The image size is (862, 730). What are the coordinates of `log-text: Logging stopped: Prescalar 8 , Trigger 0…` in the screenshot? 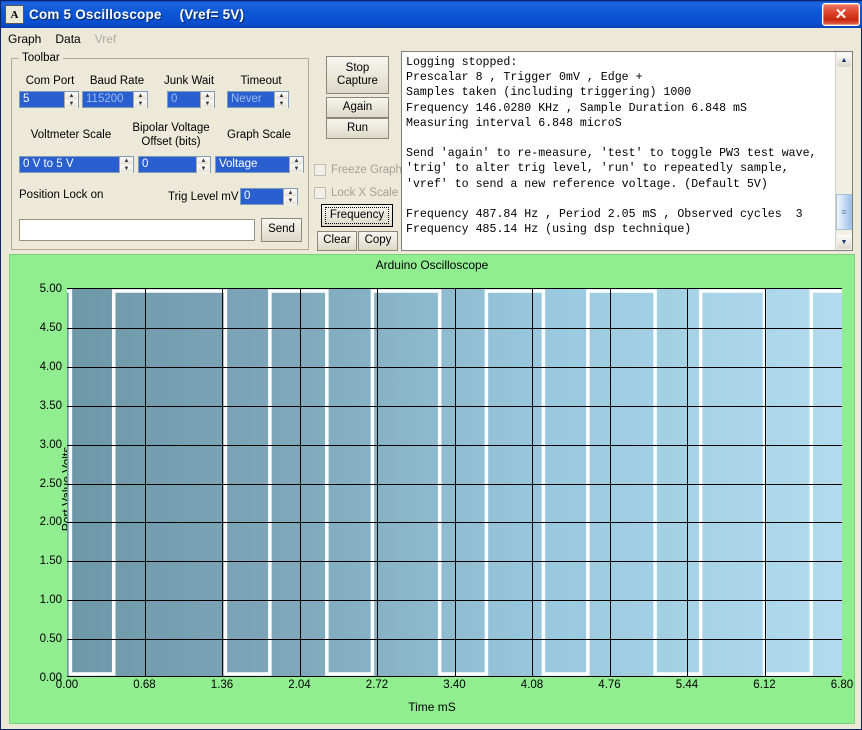 It's located at (618, 151).